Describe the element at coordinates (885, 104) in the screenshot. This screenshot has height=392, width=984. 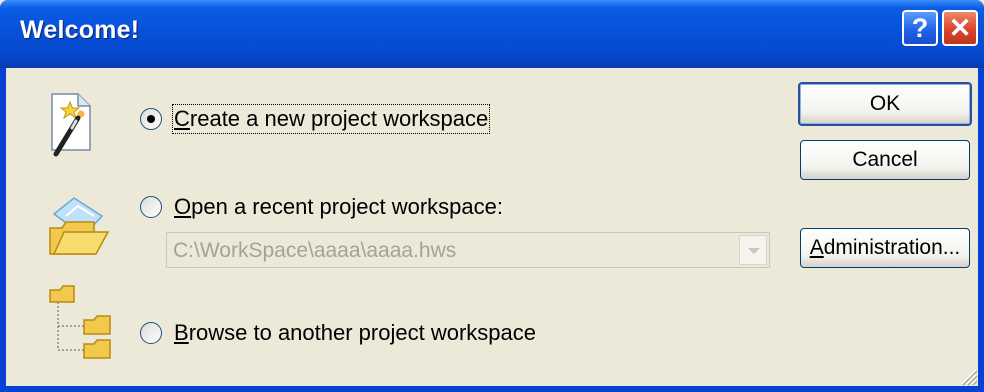
I see `ok-button: OK` at that location.